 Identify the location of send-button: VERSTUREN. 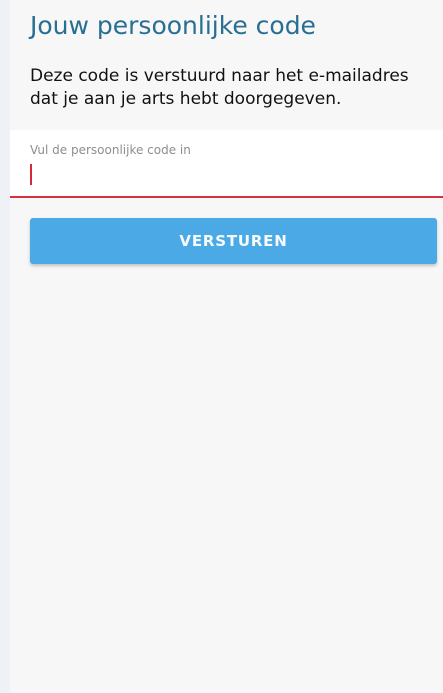
(233, 241).